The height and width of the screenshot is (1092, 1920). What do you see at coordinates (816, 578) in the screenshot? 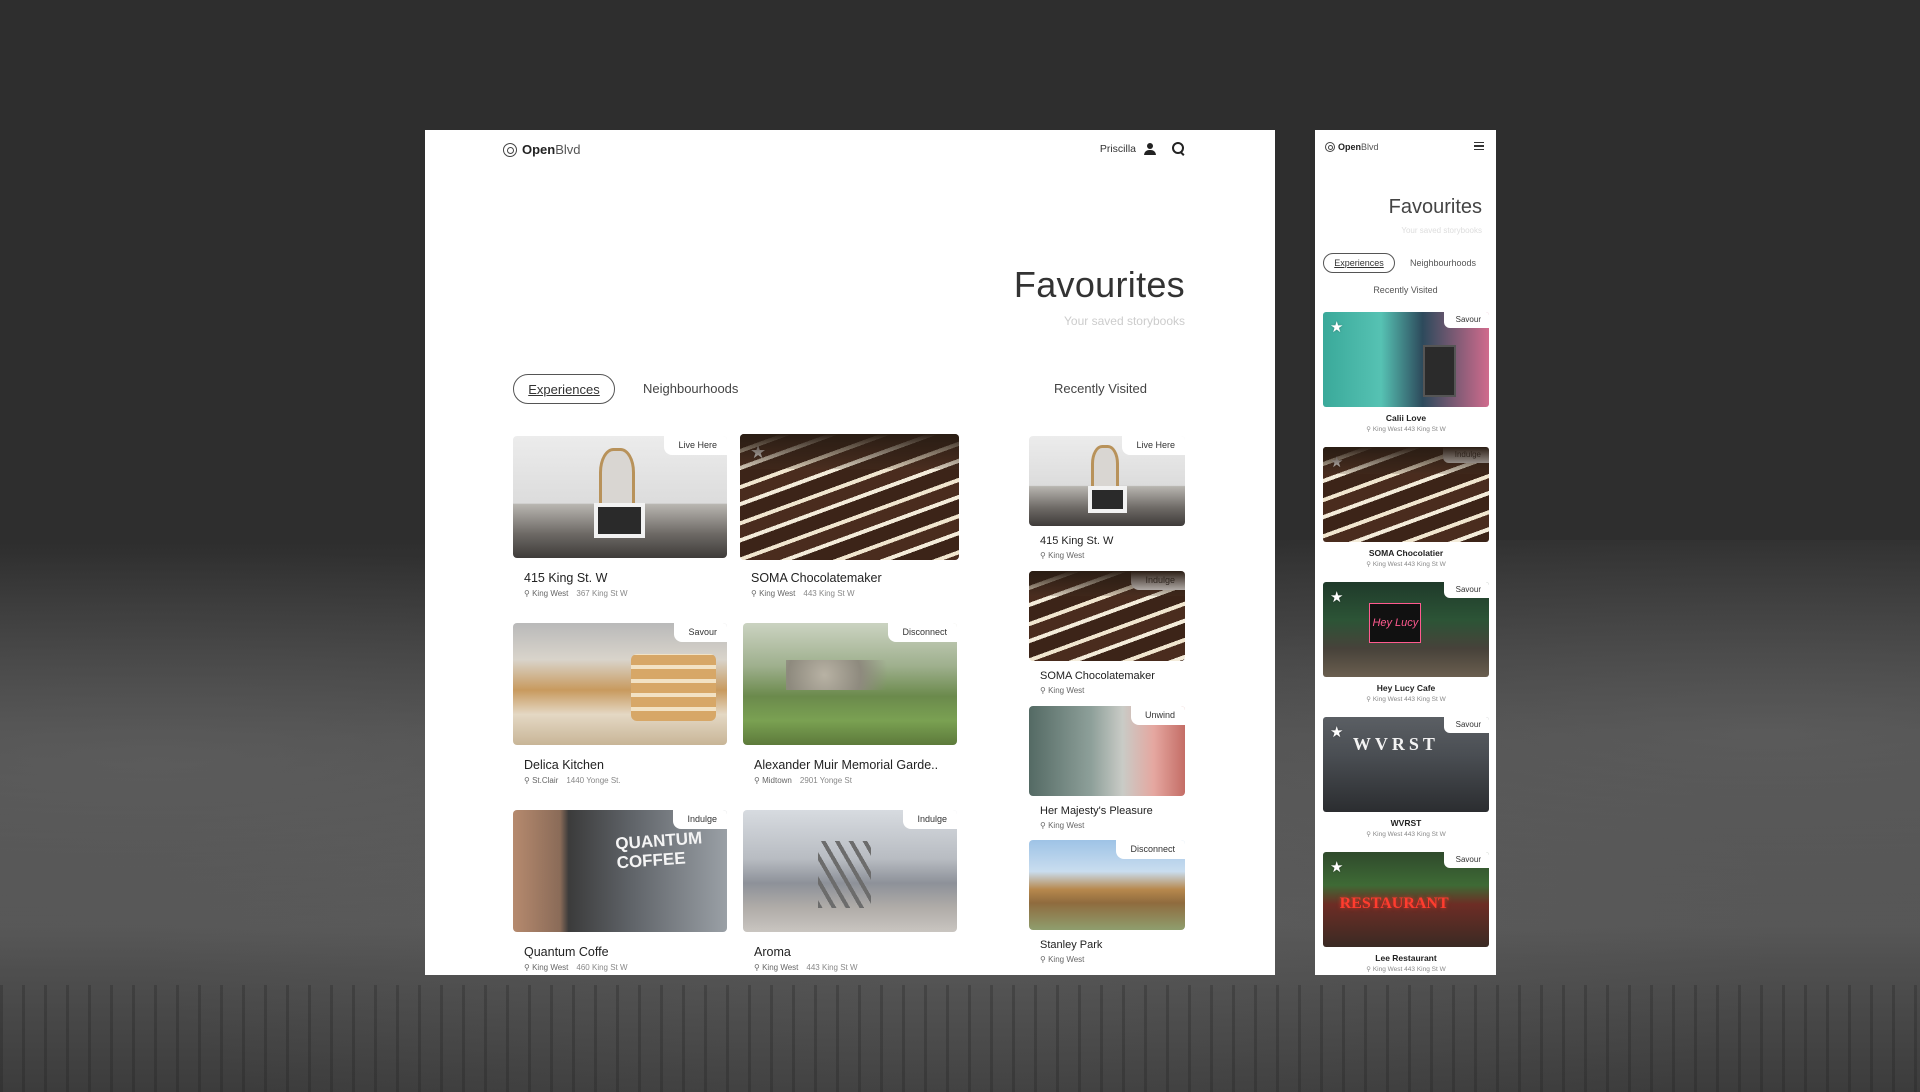
I see `card-title: SOMA Chocolatemaker` at bounding box center [816, 578].